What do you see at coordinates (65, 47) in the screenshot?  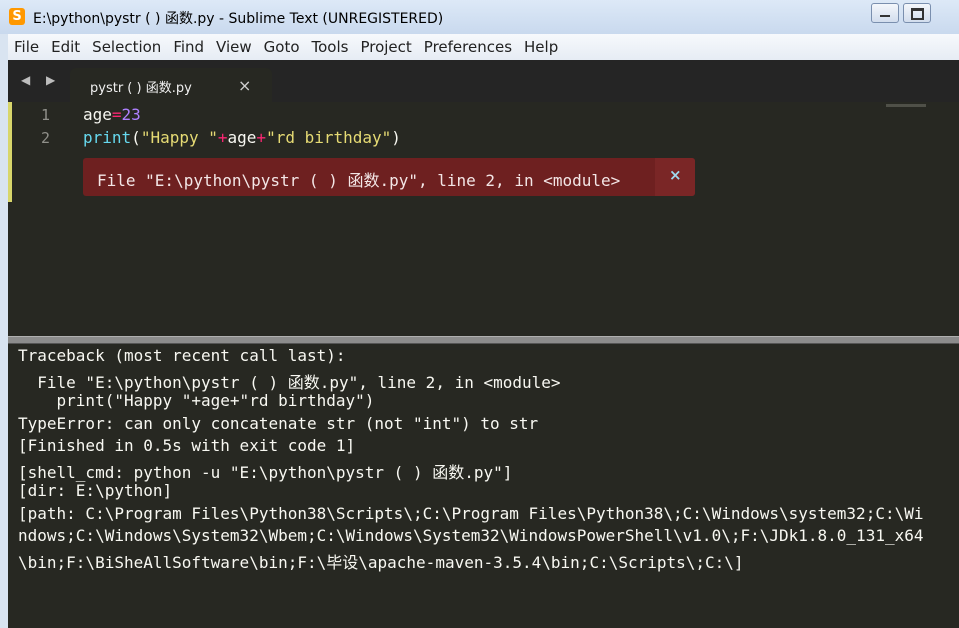 I see `menu-edit: Edit` at bounding box center [65, 47].